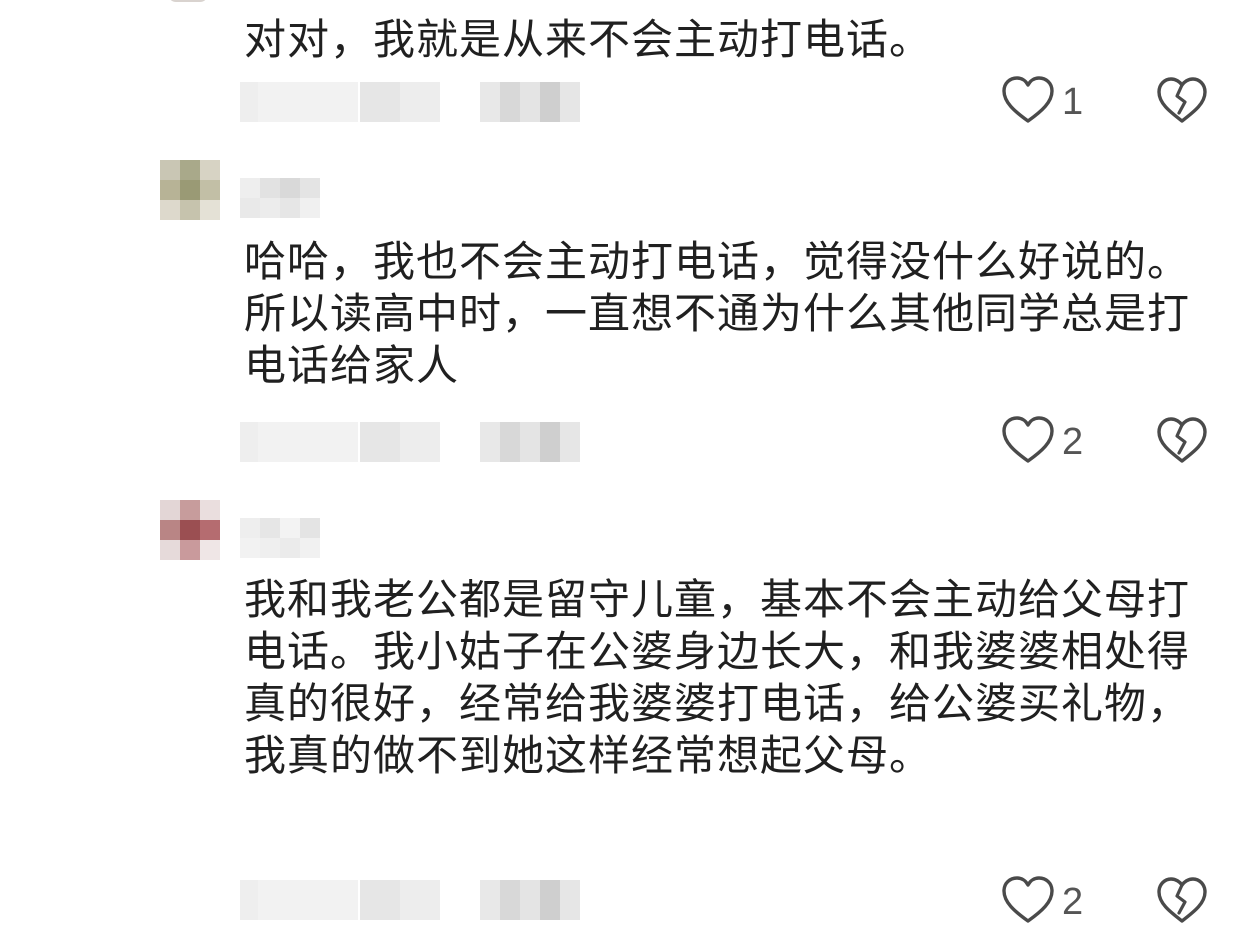 The width and height of the screenshot is (1242, 945). I want to click on like-button: 1, so click(1041, 102).